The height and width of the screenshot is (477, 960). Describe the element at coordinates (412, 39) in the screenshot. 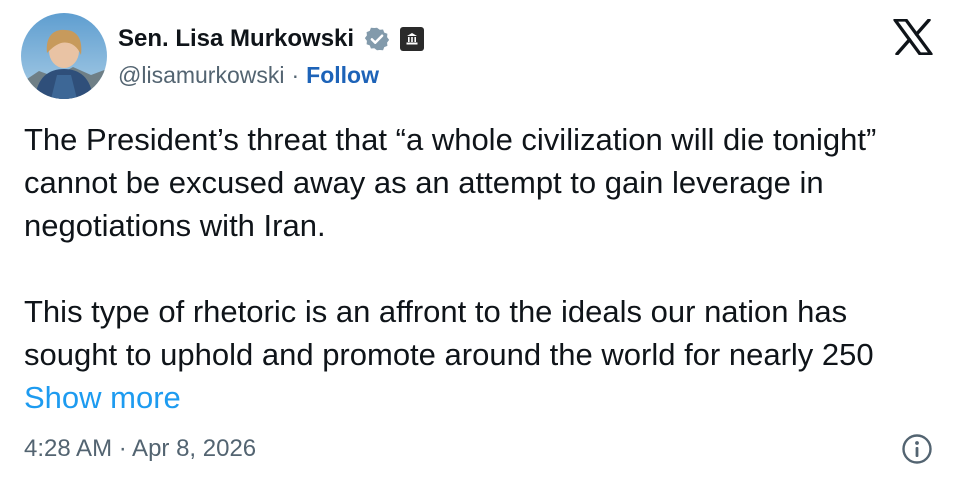

I see `government-building-icon` at that location.